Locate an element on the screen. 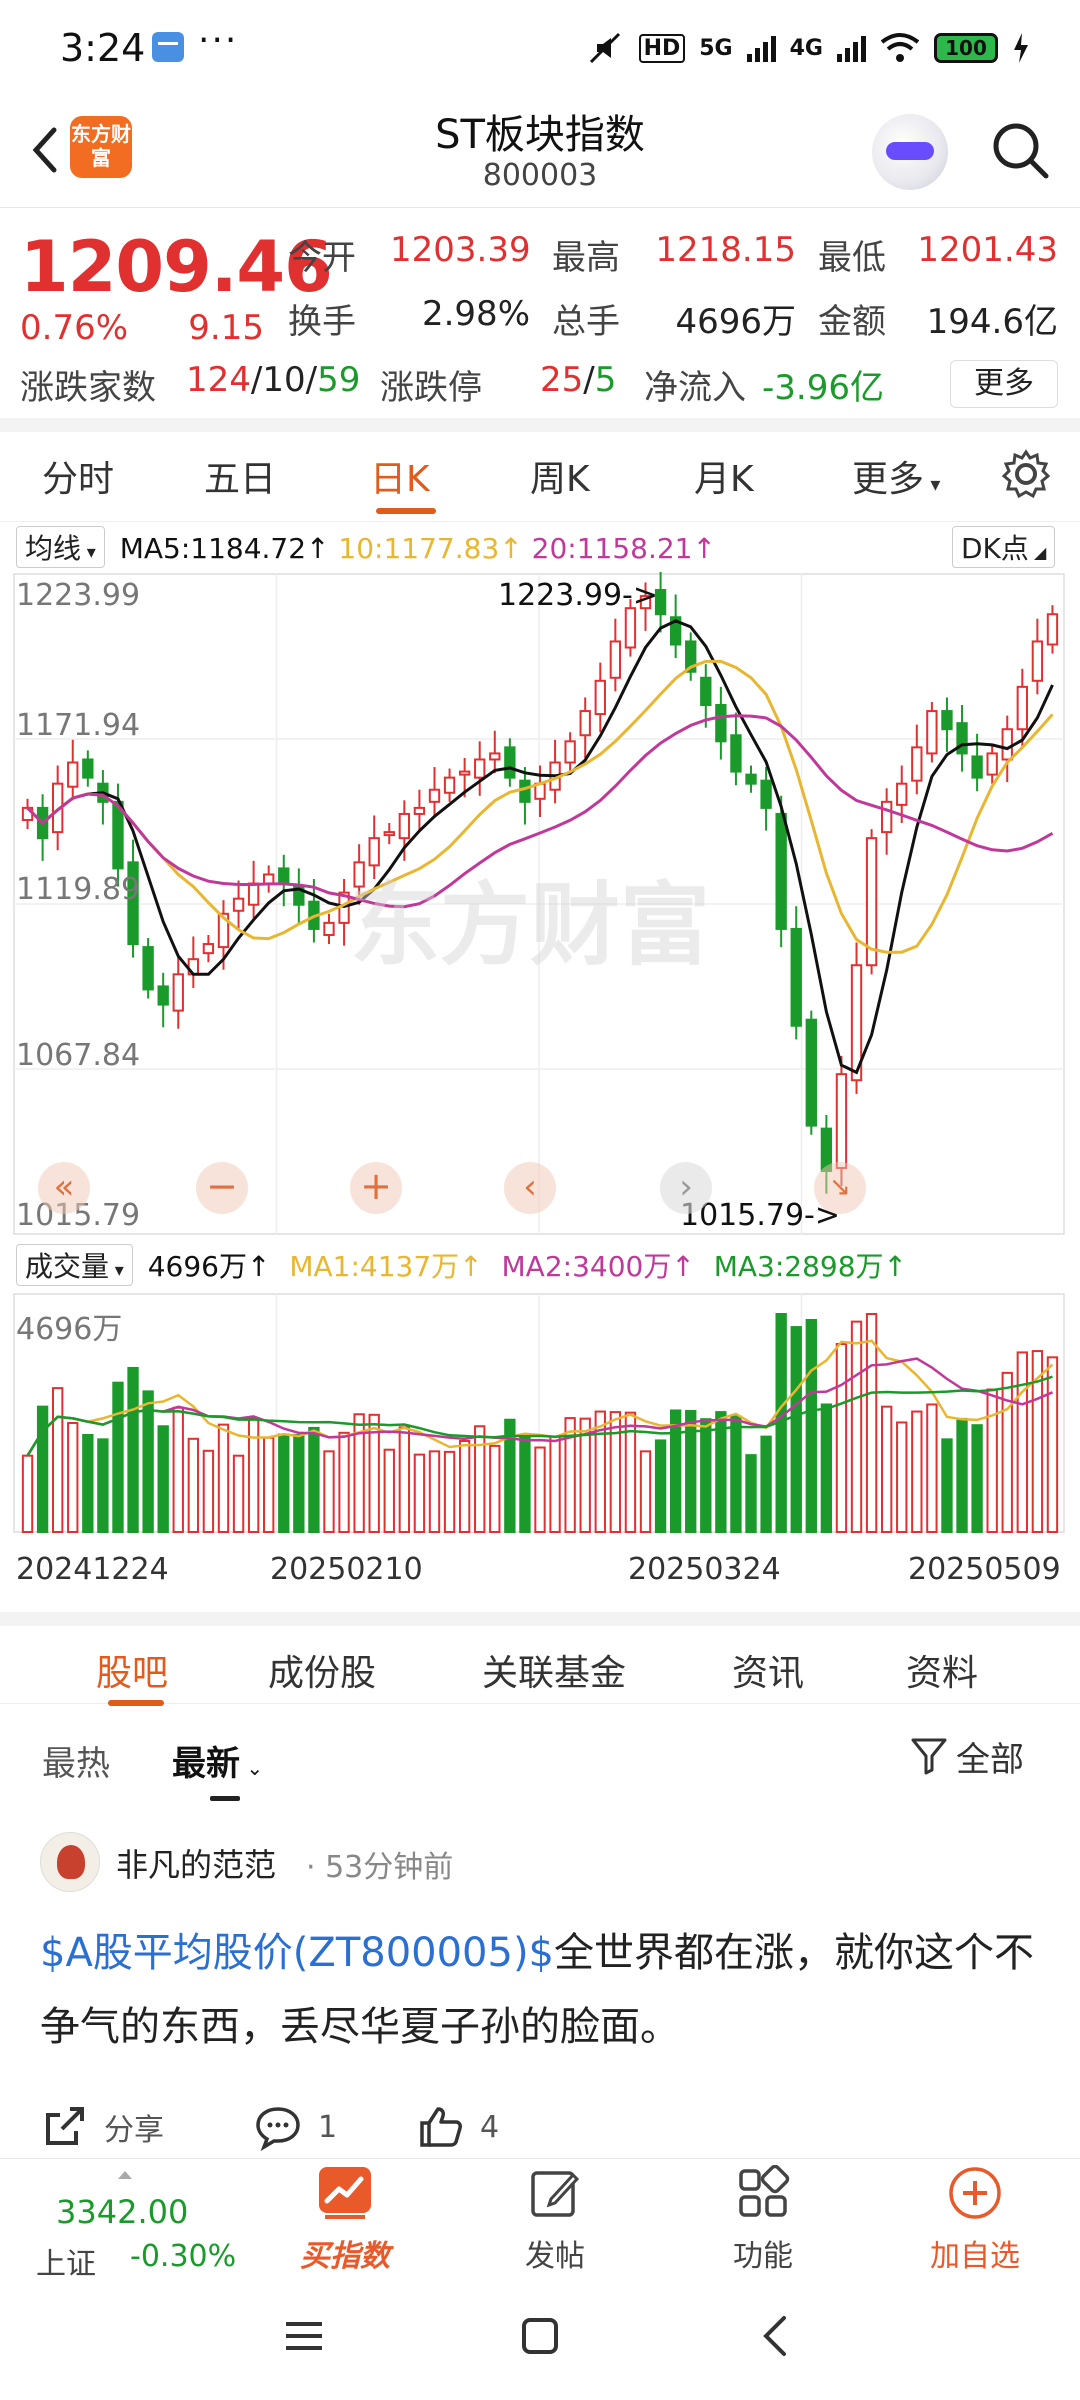 This screenshot has width=1080, height=2400. limit-label: 涨跌停 is located at coordinates (431, 388).